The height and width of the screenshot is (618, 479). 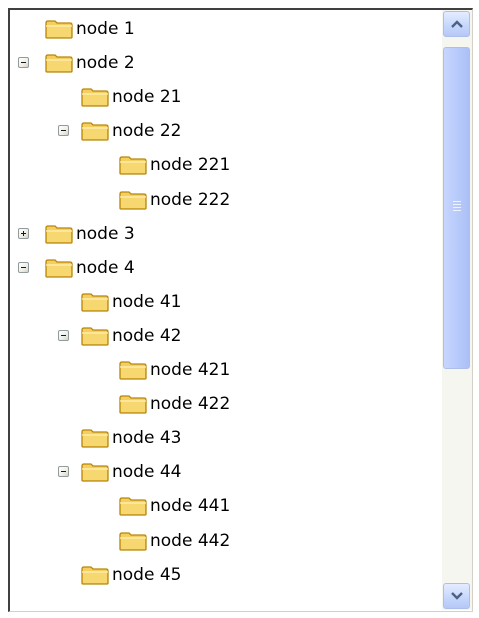 I want to click on tree-node-label: node 421, so click(x=190, y=370).